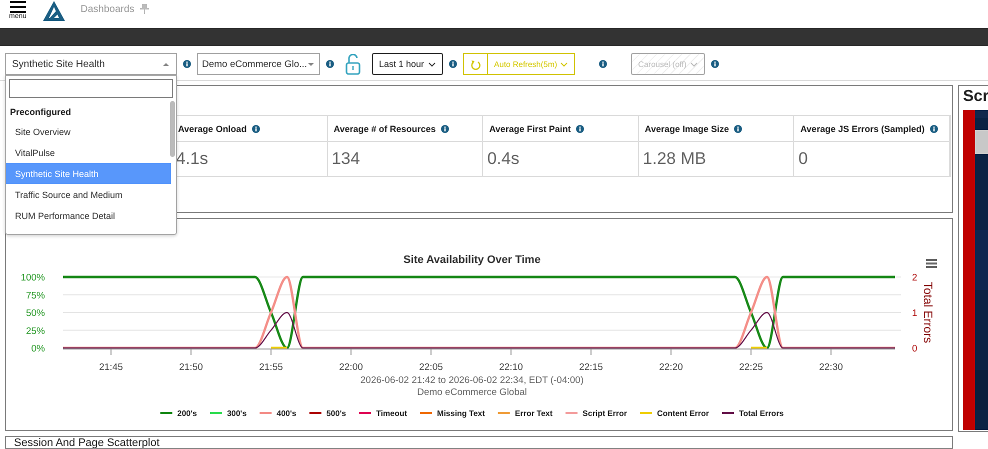 This screenshot has height=449, width=988. What do you see at coordinates (88, 131) in the screenshot?
I see `dropdown-item: Site Overview` at bounding box center [88, 131].